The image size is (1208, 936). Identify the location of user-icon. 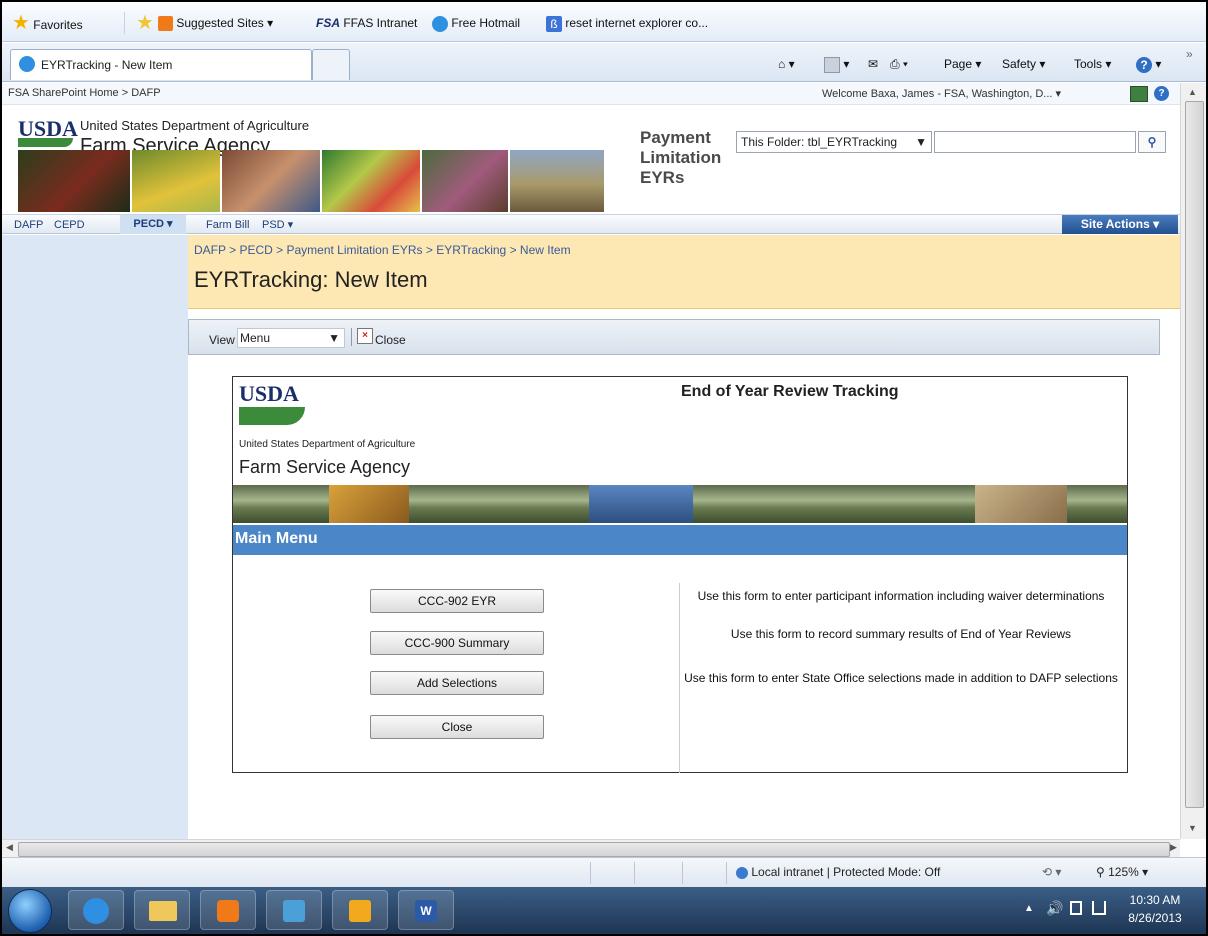
(1139, 94).